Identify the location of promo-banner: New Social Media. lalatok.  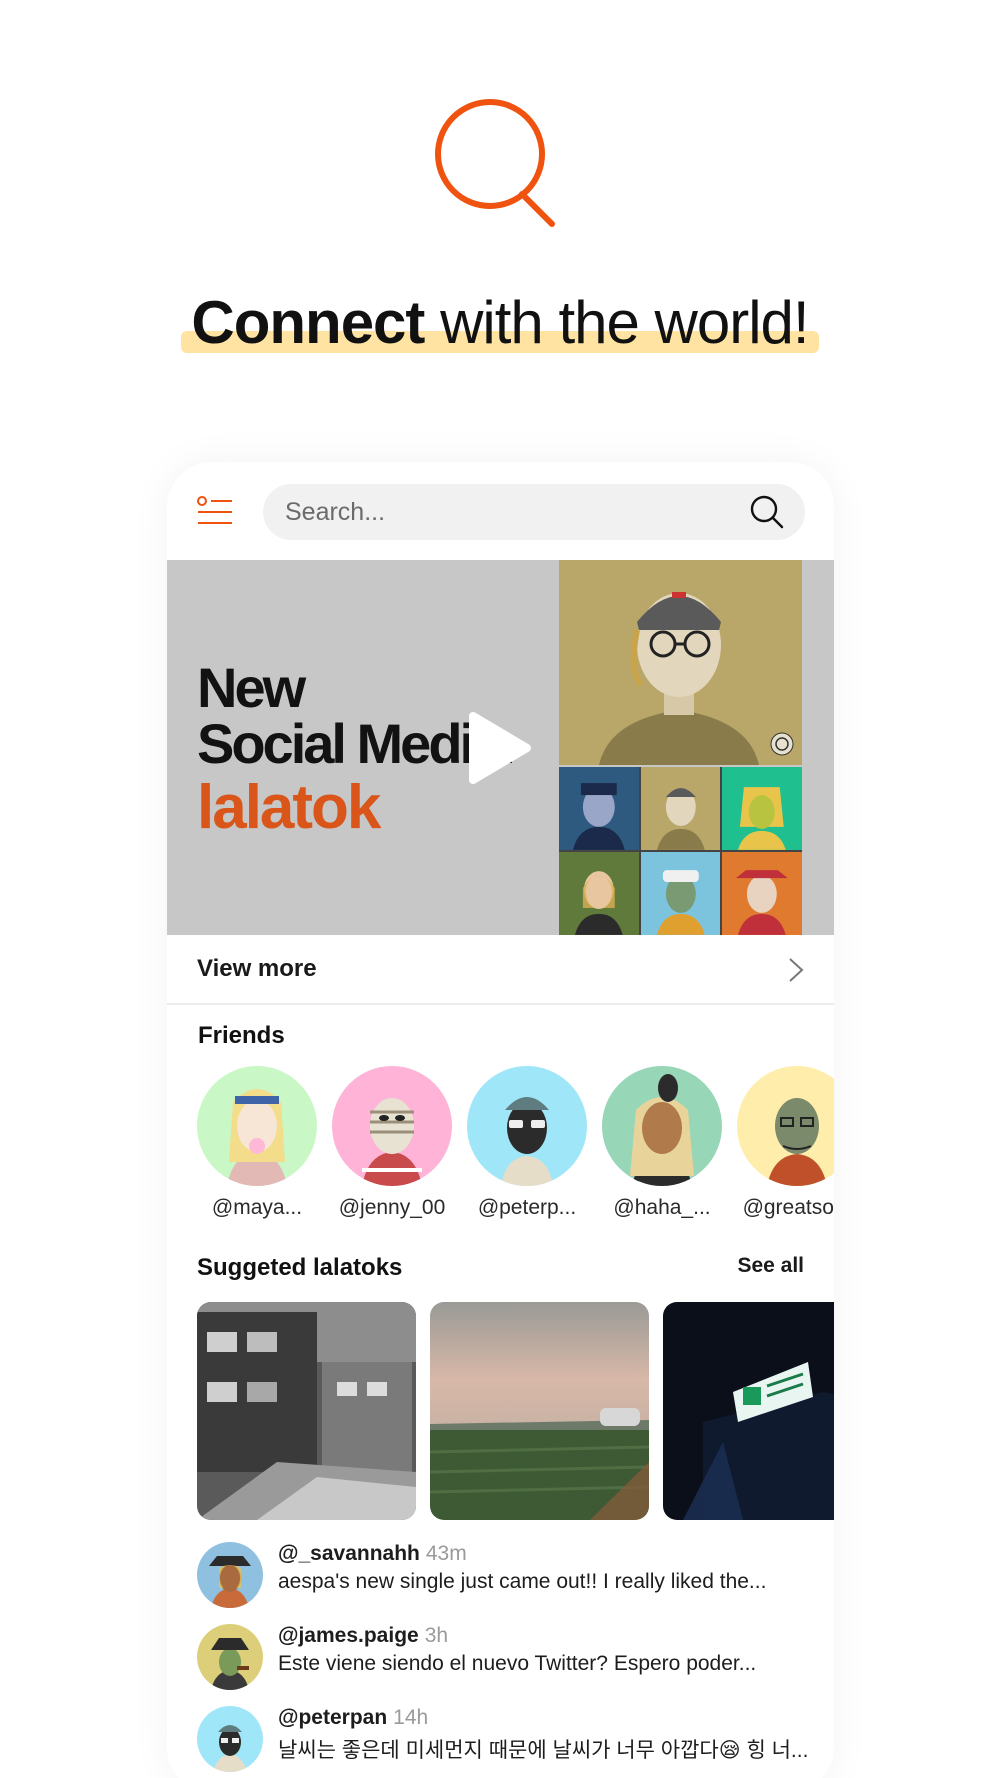
(500, 747).